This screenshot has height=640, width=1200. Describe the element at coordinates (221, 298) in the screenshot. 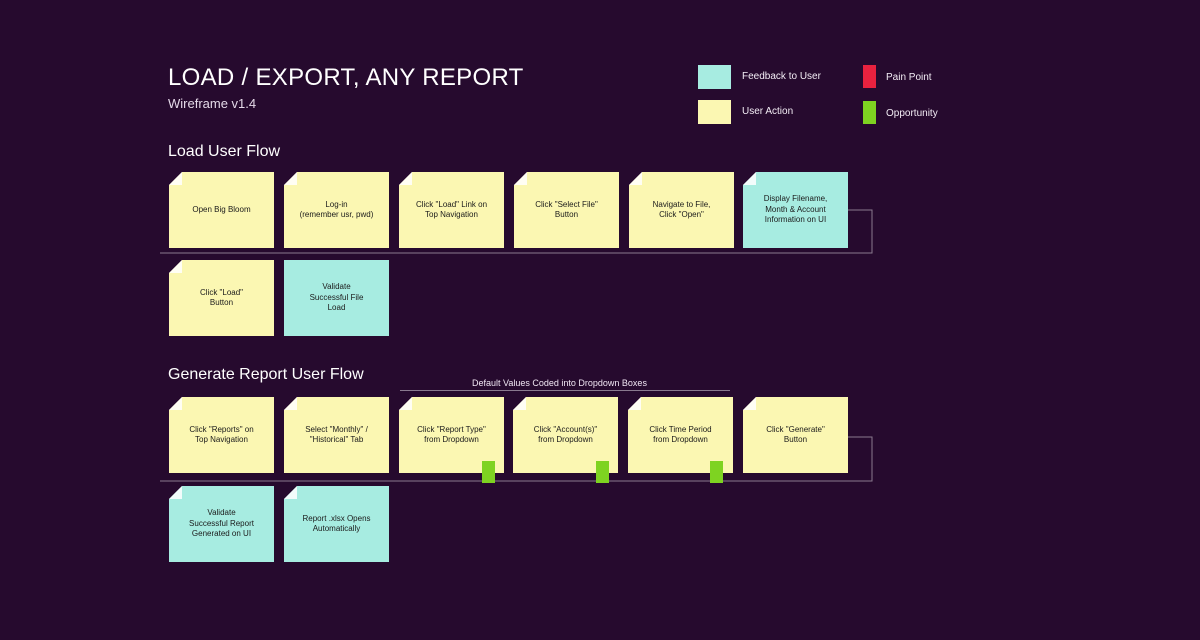

I see `load-step-click-load-button: Click "Load" Button` at that location.